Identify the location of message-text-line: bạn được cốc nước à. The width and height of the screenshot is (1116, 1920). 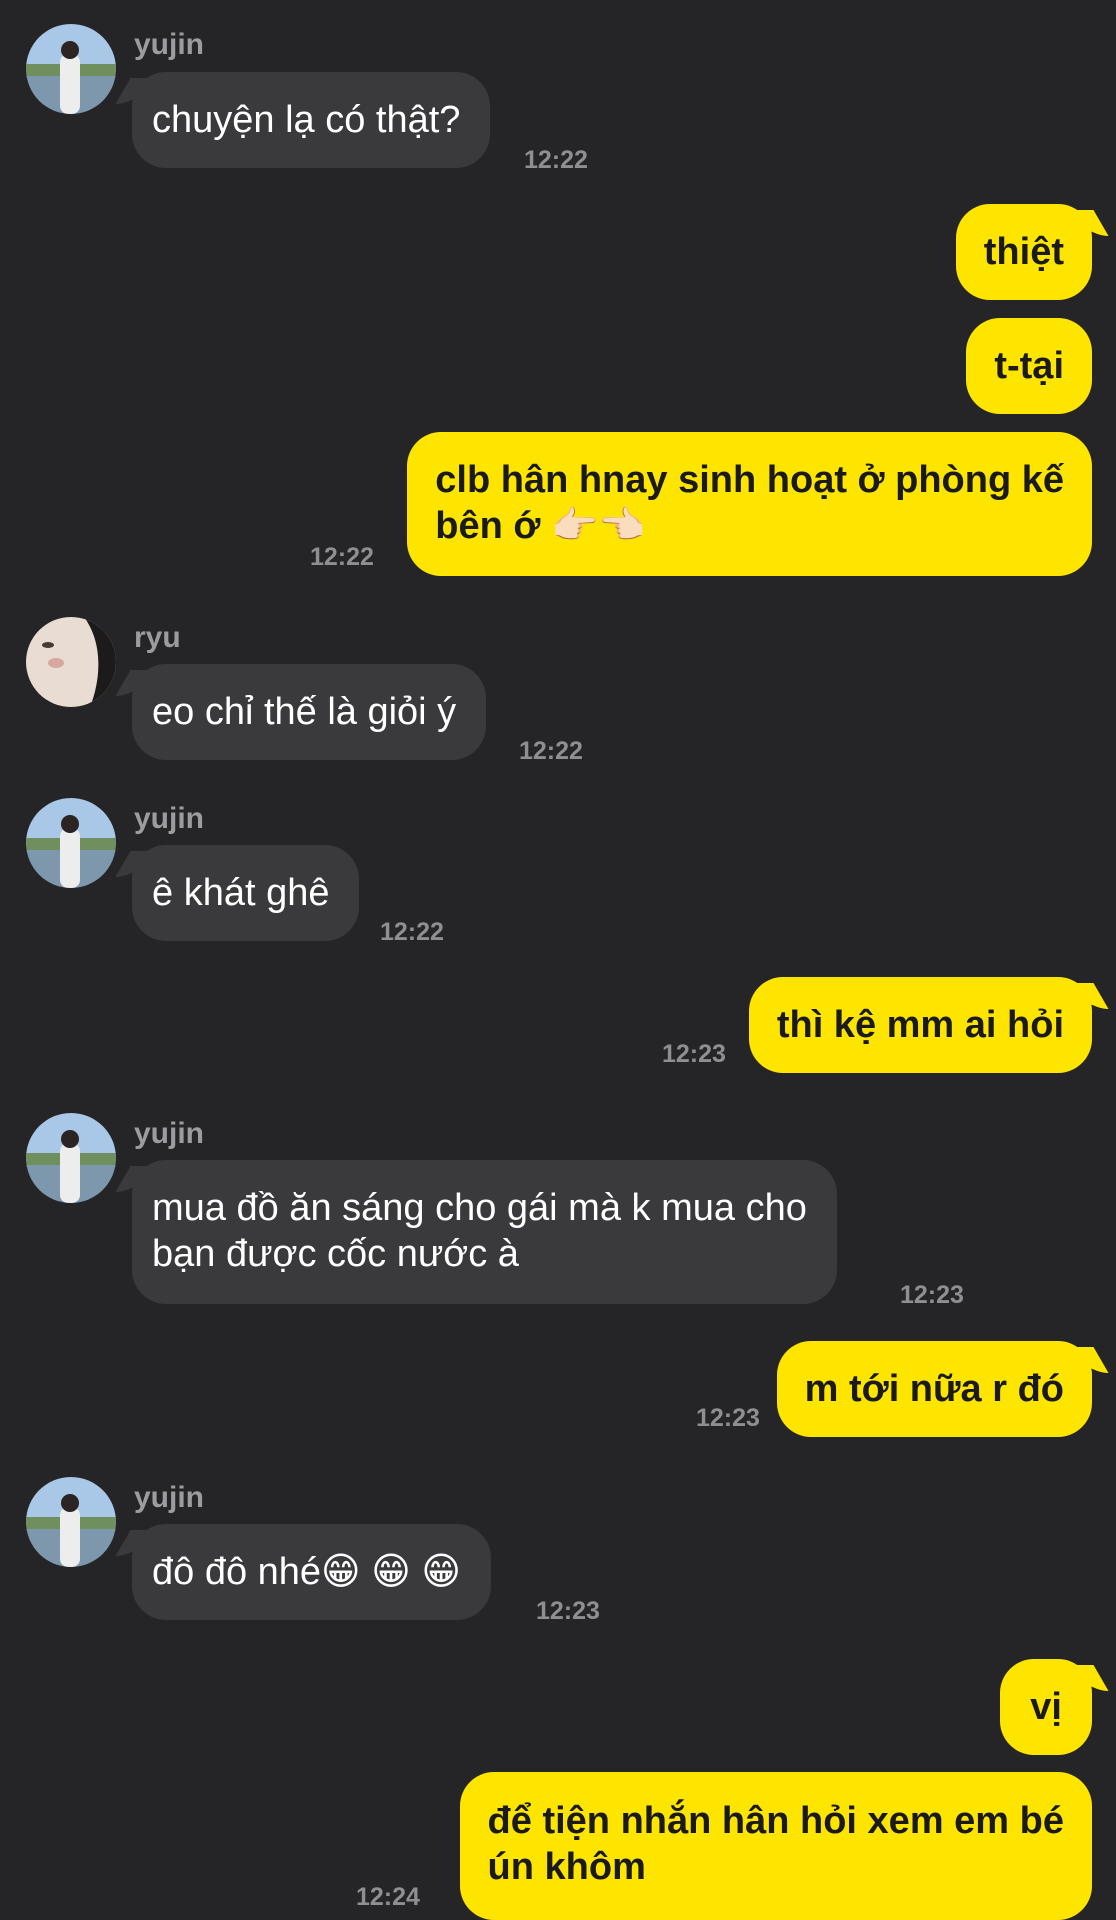
(335, 1254).